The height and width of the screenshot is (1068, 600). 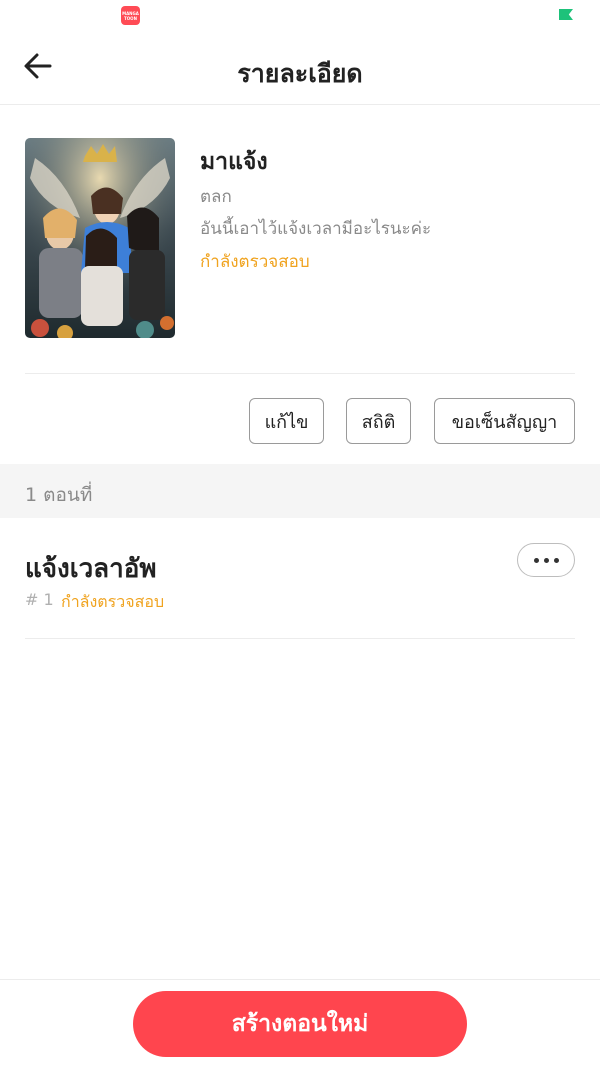 What do you see at coordinates (378, 421) in the screenshot?
I see `stats-button: สถิติ` at bounding box center [378, 421].